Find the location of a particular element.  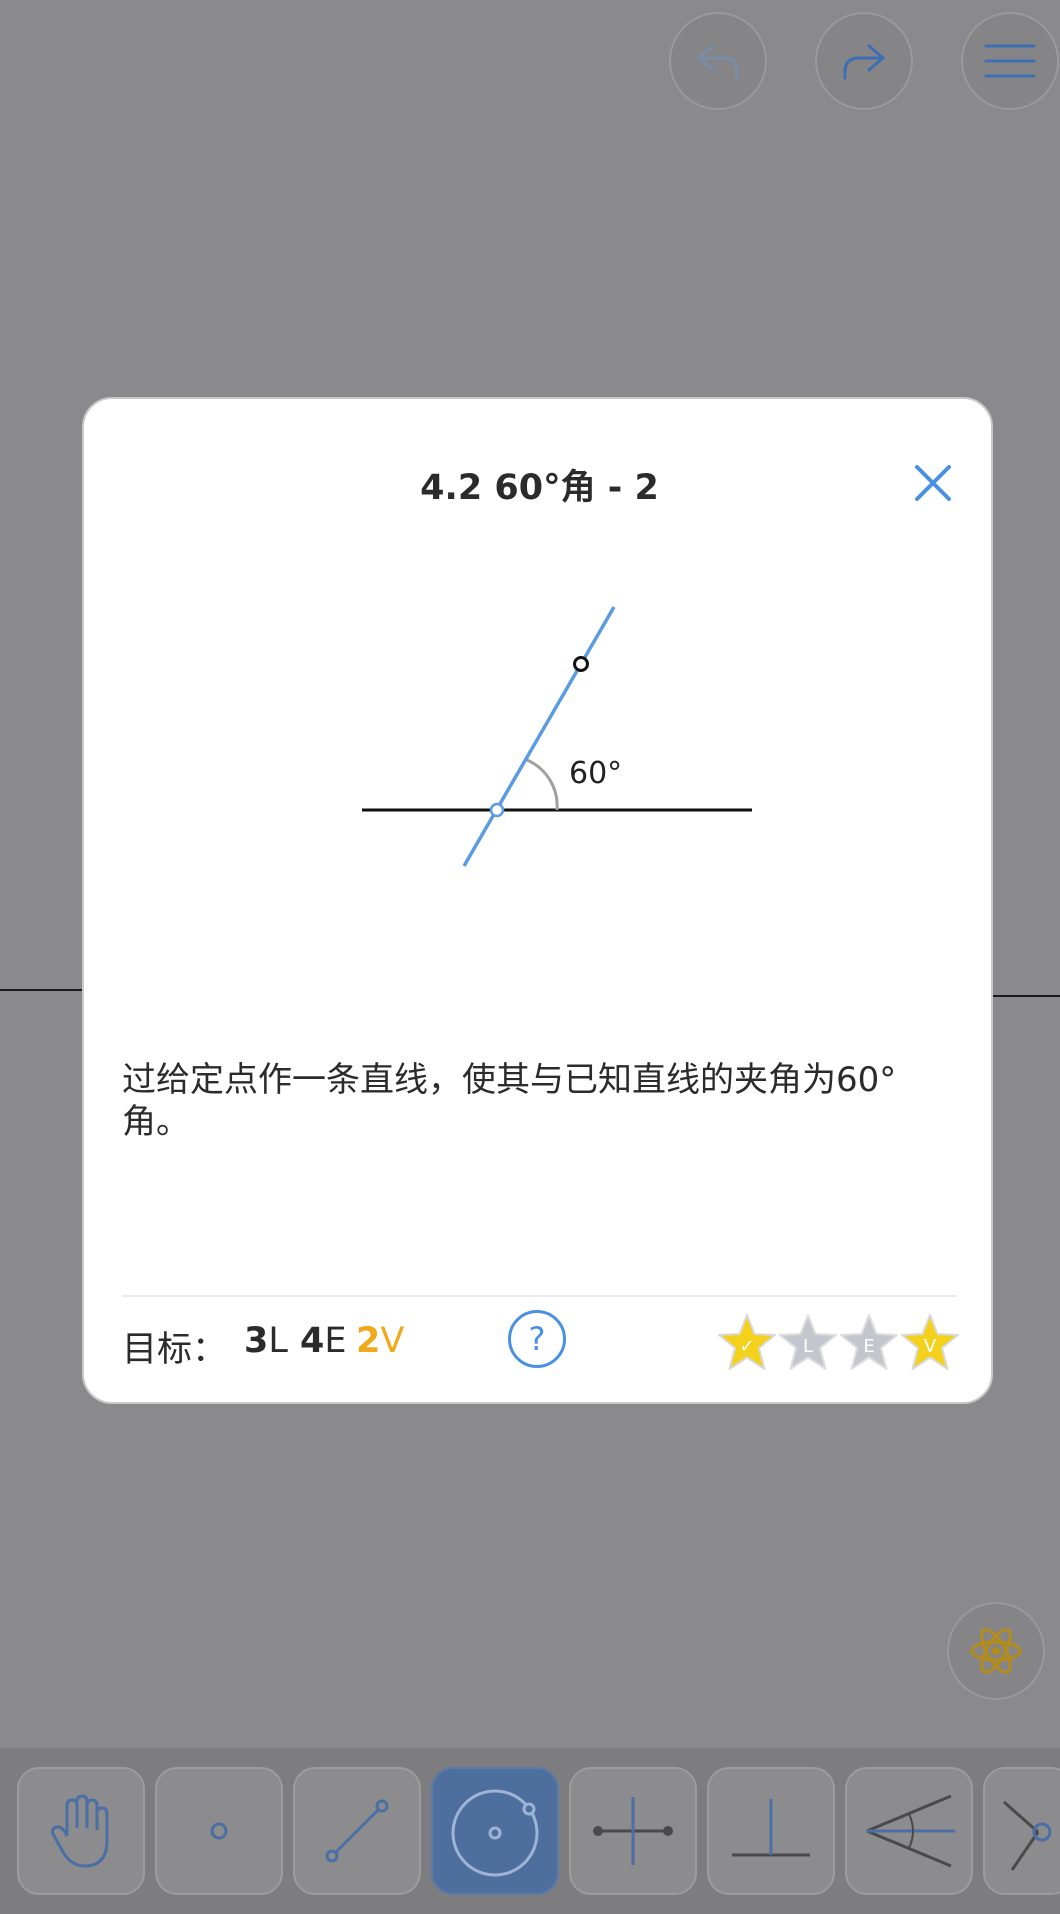

goal-elements: 4E is located at coordinates (323, 1341).